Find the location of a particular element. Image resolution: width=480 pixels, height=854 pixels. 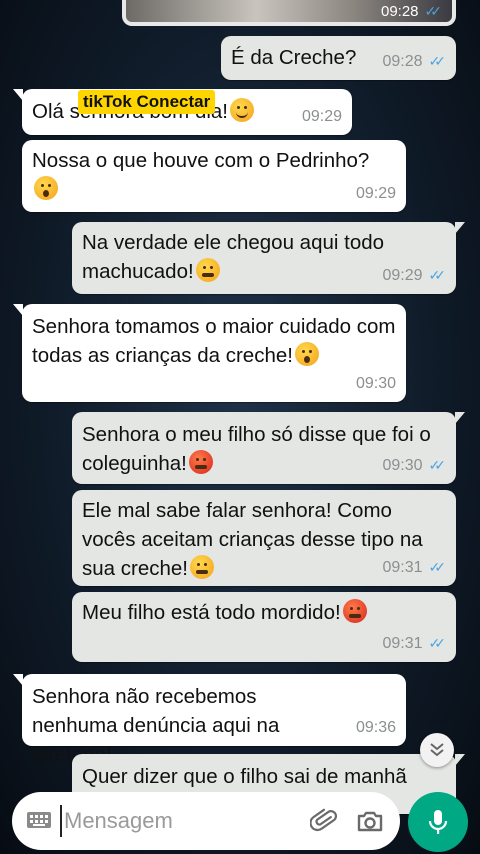

microphone-icon is located at coordinates (438, 822).